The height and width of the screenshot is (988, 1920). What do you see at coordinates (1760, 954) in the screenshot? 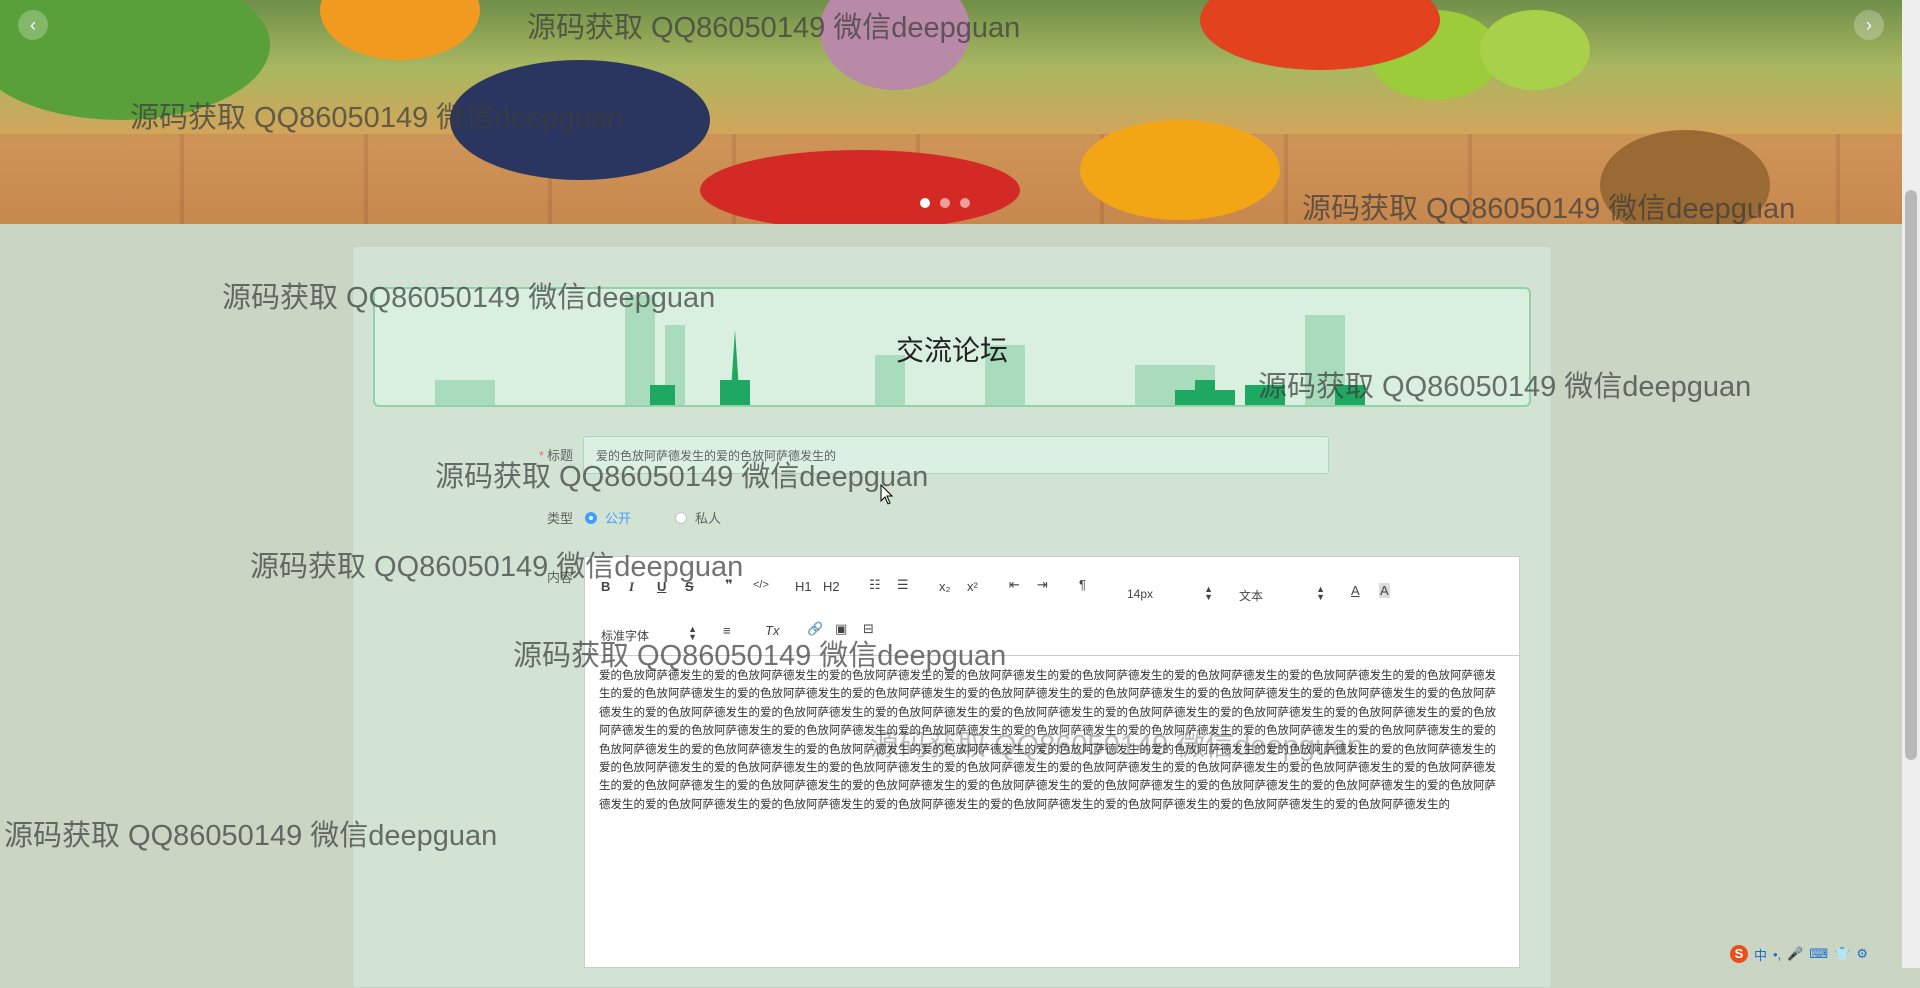
I see `ime-mode-toggle: 中` at bounding box center [1760, 954].